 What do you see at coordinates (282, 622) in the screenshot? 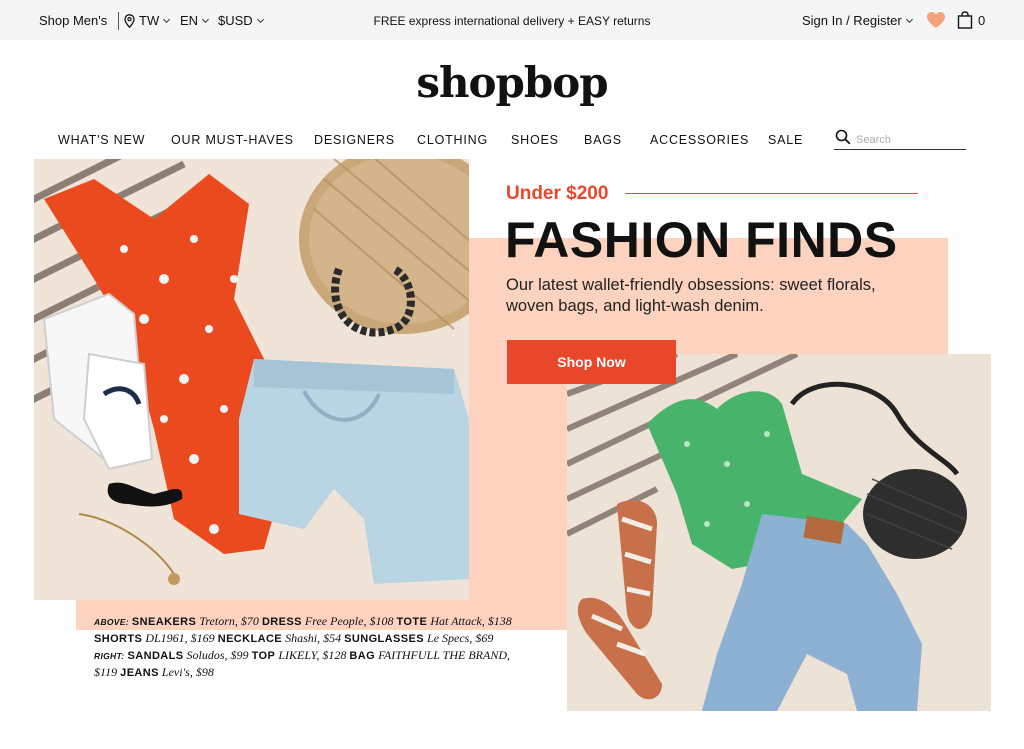
I see `credit-name: DRESS` at bounding box center [282, 622].